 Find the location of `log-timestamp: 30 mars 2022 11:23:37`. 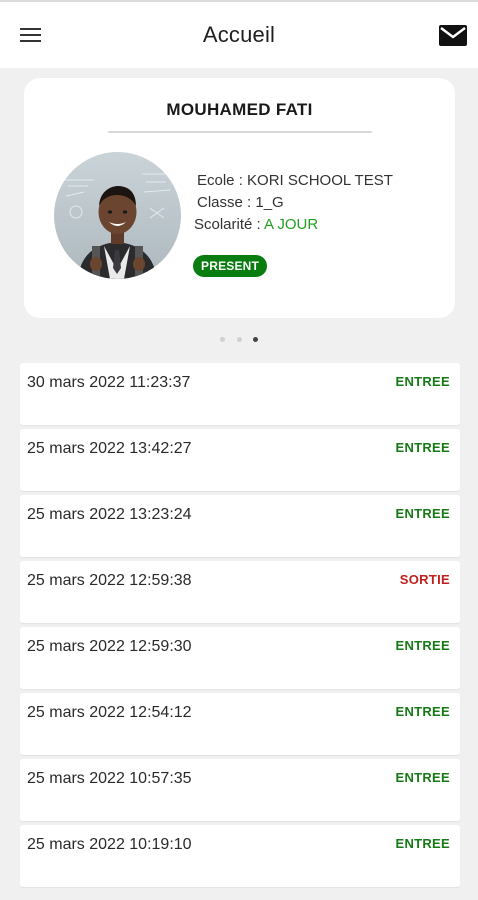

log-timestamp: 30 mars 2022 11:23:37 is located at coordinates (109, 382).